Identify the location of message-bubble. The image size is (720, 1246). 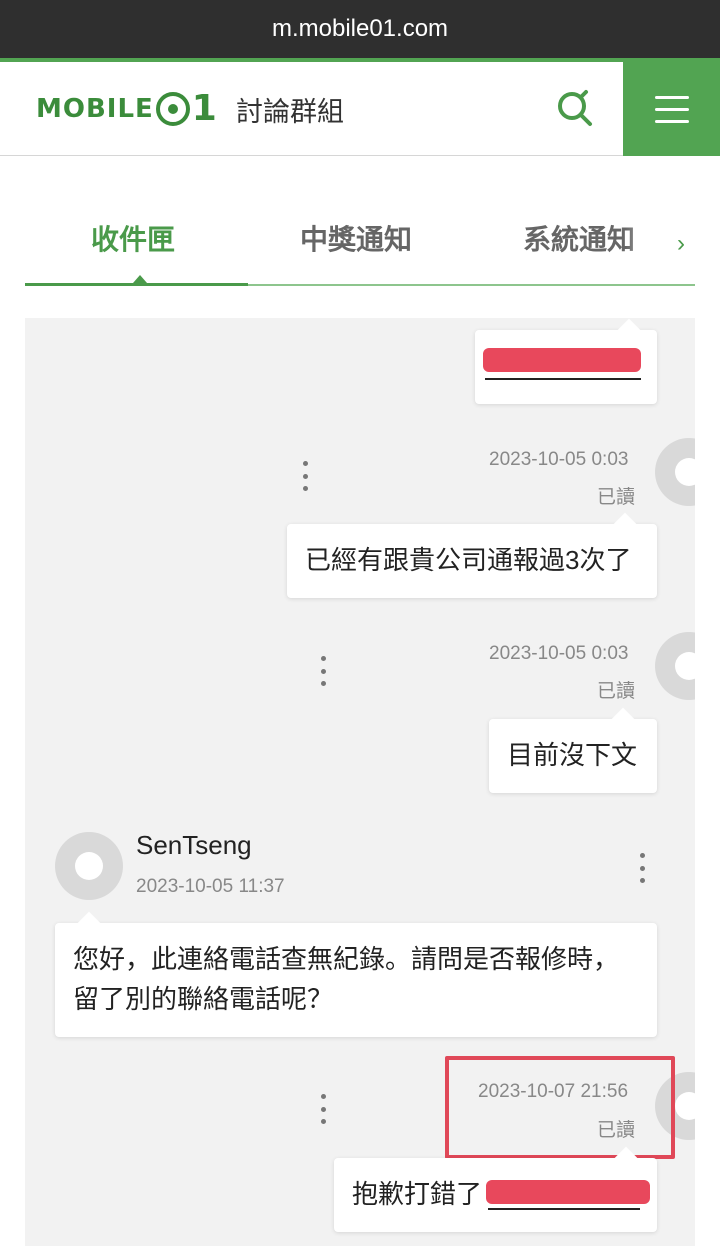
(566, 361).